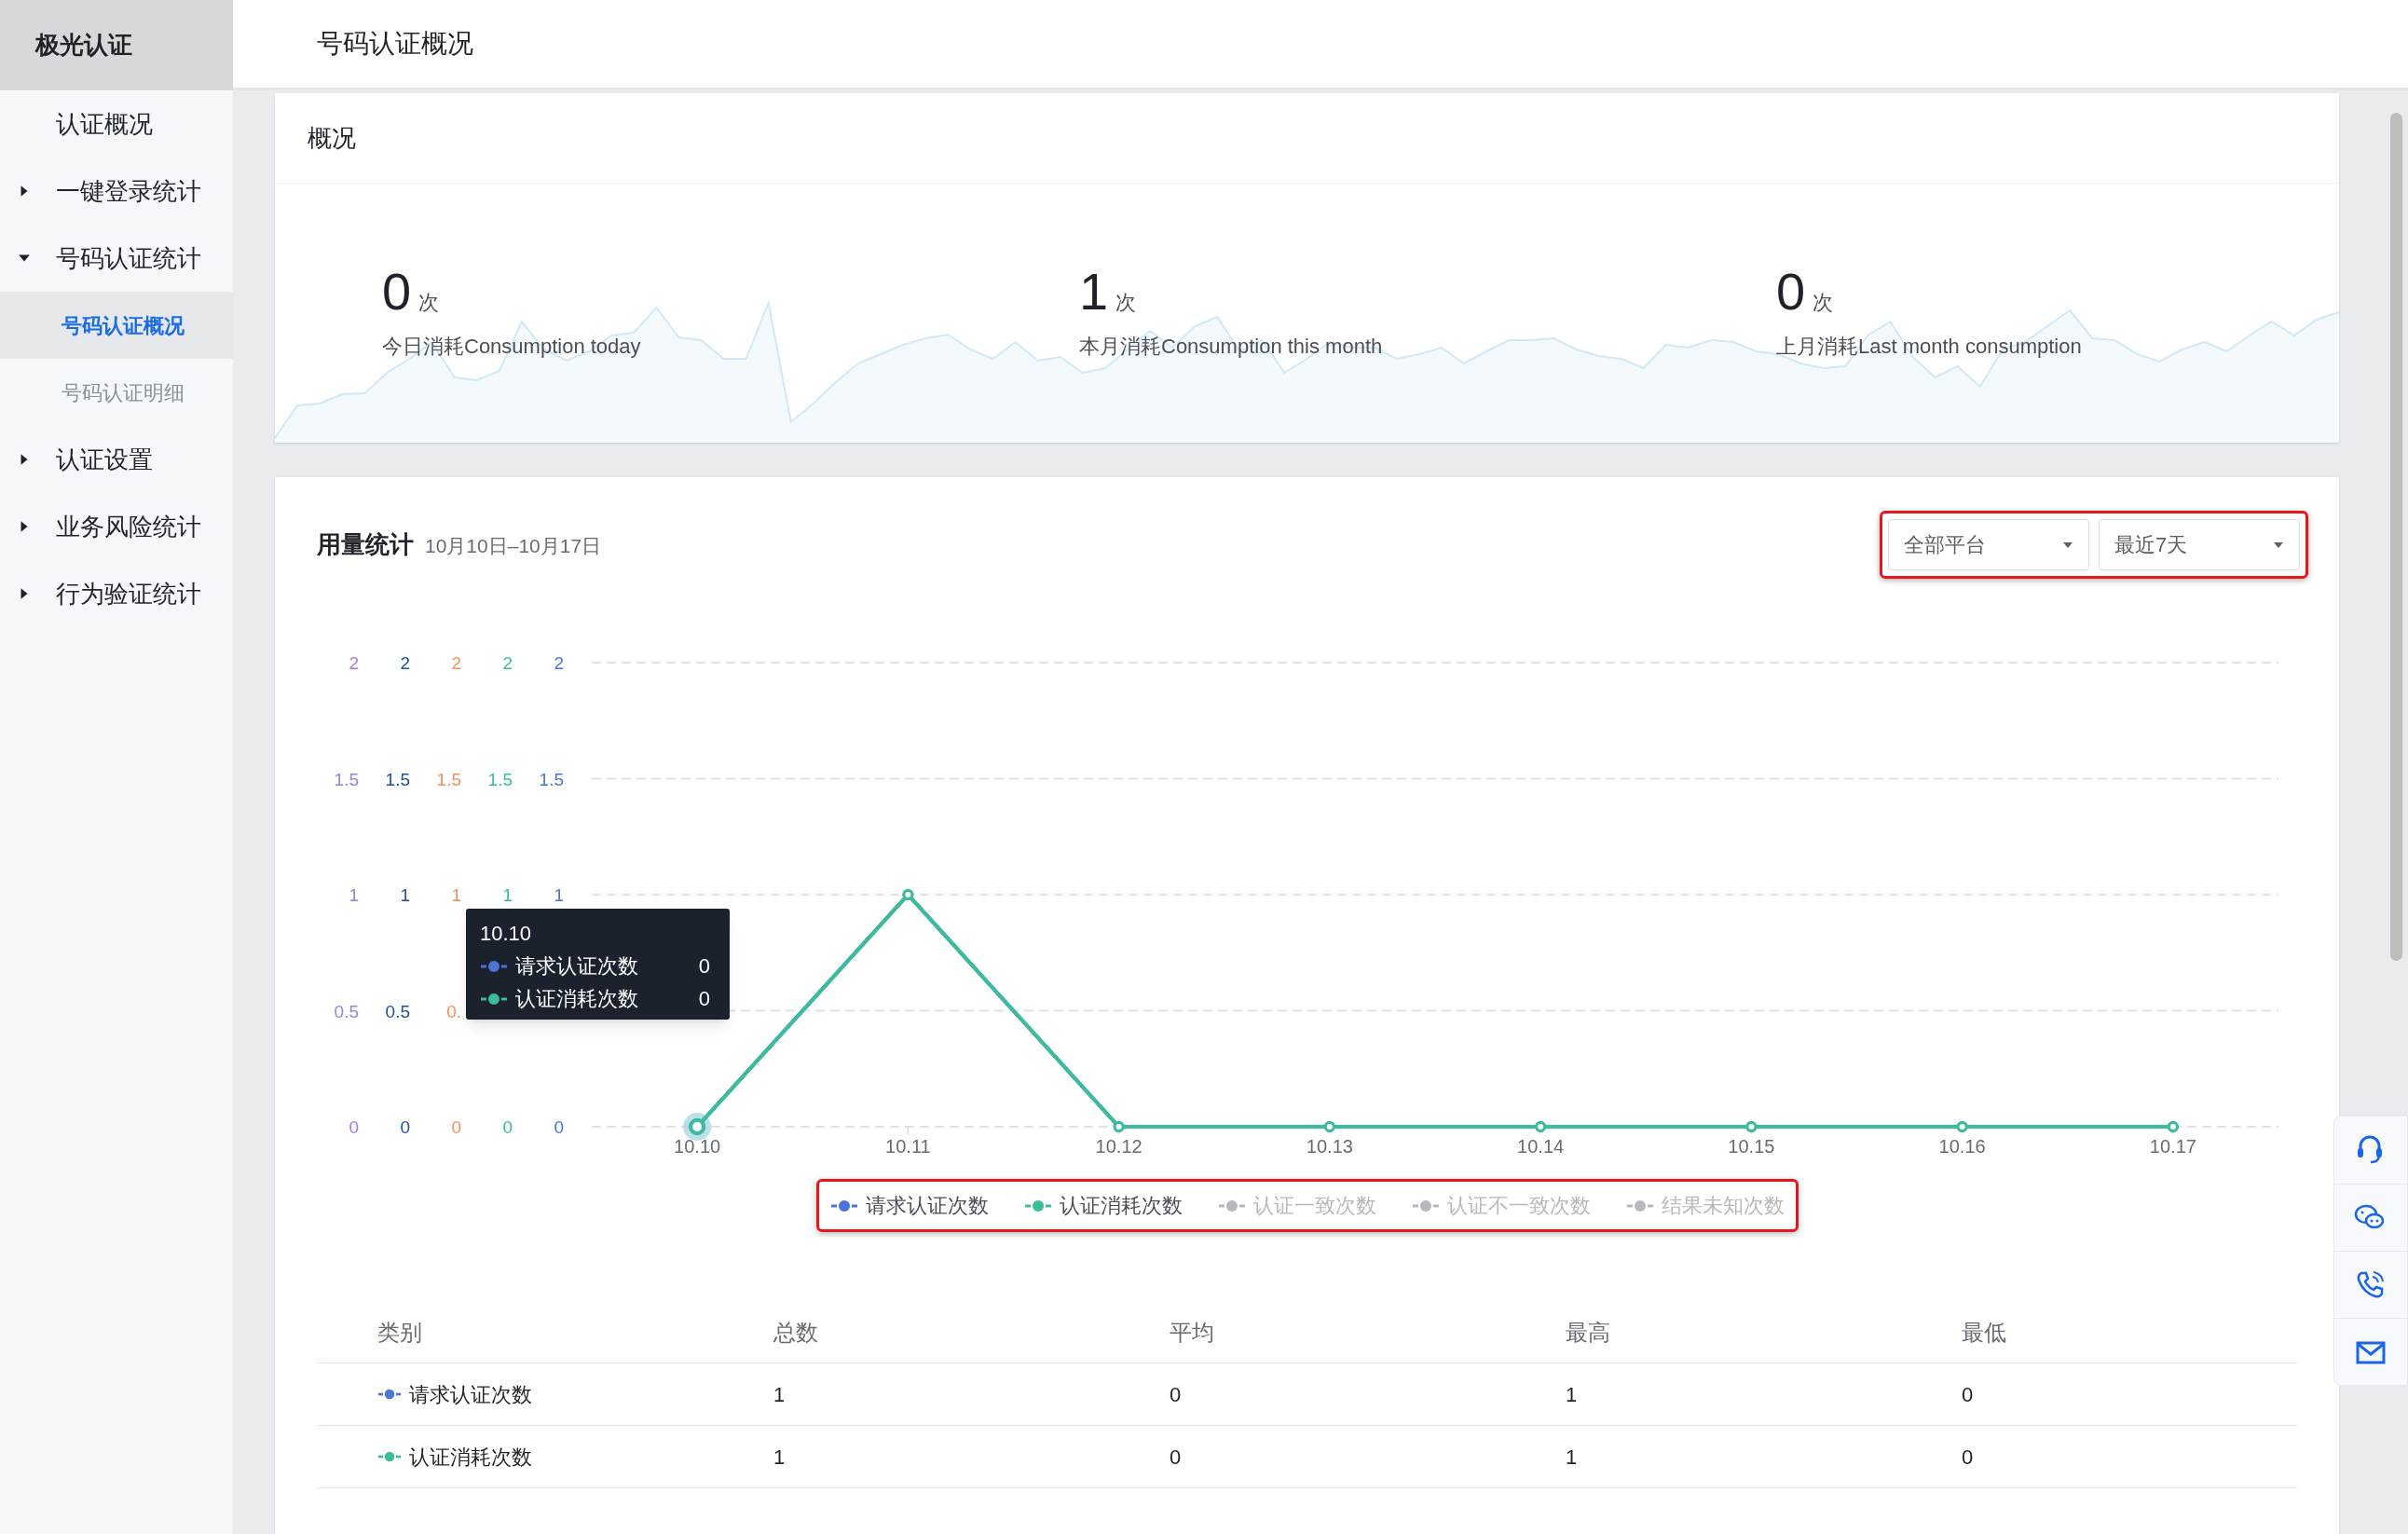  What do you see at coordinates (1231, 347) in the screenshot?
I see `stat-label: 本月消耗Consumption this month` at bounding box center [1231, 347].